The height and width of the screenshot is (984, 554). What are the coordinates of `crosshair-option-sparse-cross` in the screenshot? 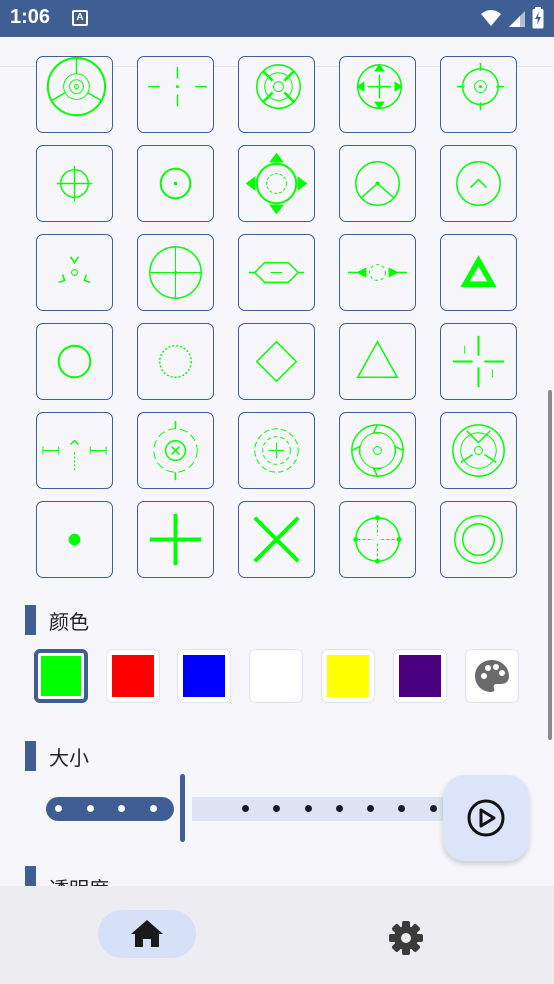 It's located at (175, 94).